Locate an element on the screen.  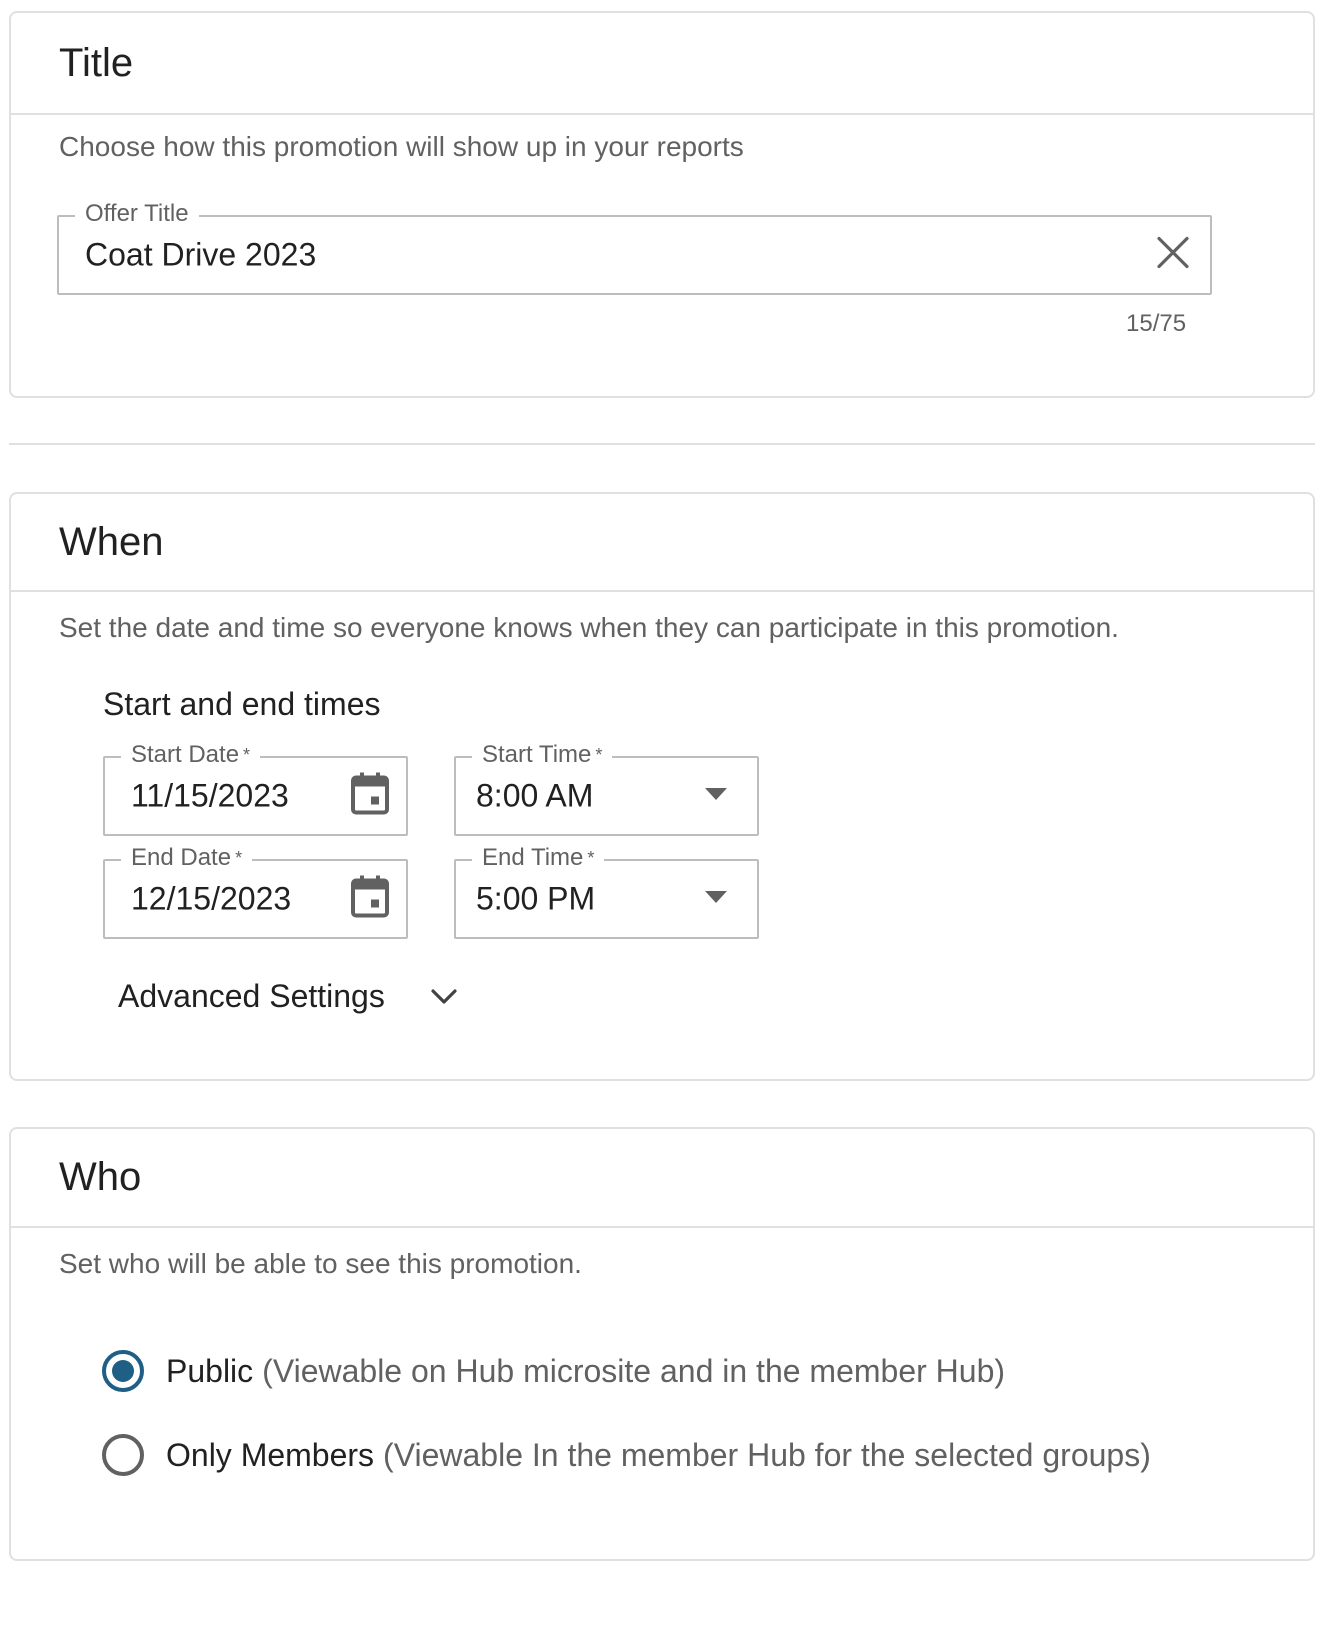
offer-title-field: Offer Title Coat Drive 2023 is located at coordinates (634, 246).